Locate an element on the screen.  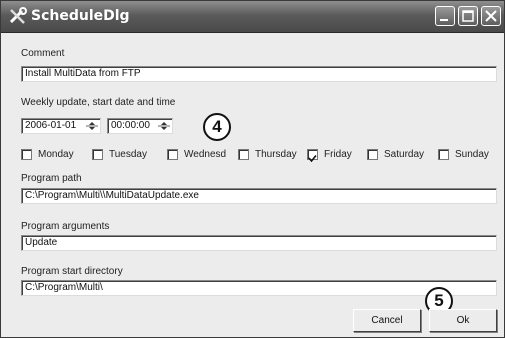
maximize-icon is located at coordinates (468, 16).